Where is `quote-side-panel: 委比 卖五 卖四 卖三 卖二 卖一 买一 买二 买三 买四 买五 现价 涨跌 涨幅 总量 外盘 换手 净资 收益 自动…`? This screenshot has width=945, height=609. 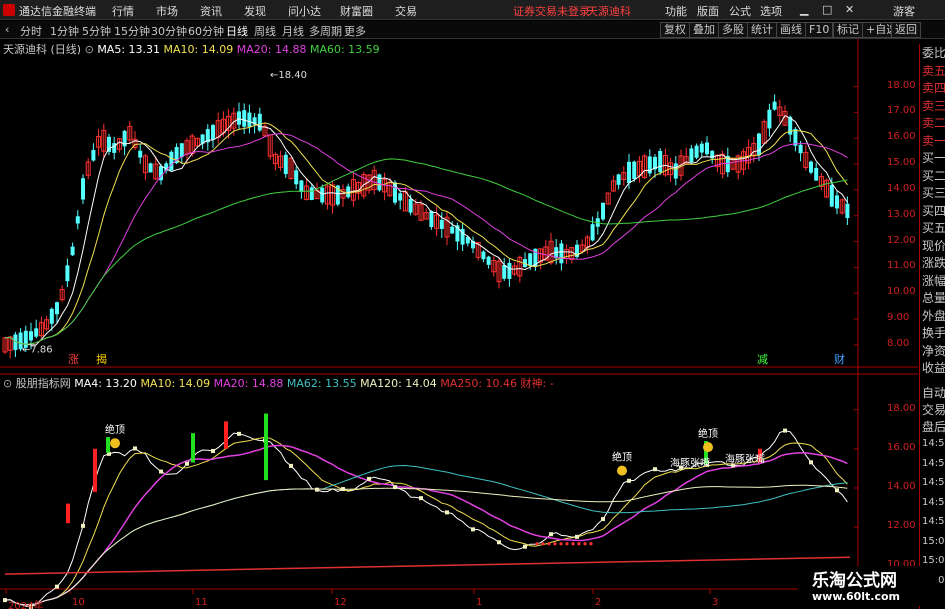 quote-side-panel: 委比 卖五 卖四 卖三 卖二 卖一 买一 买二 买三 买四 买五 现价 涨跌 涨幅 总量 外盘 换手 净资 收益 自动… is located at coordinates (932, 326).